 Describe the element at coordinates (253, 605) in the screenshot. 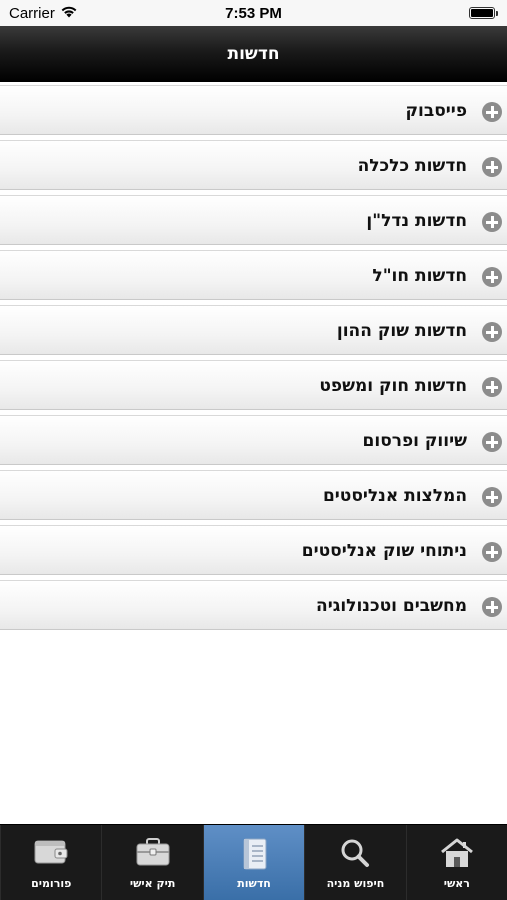

I see `category-item-technology: מחשבים וטכנולוגיה` at that location.